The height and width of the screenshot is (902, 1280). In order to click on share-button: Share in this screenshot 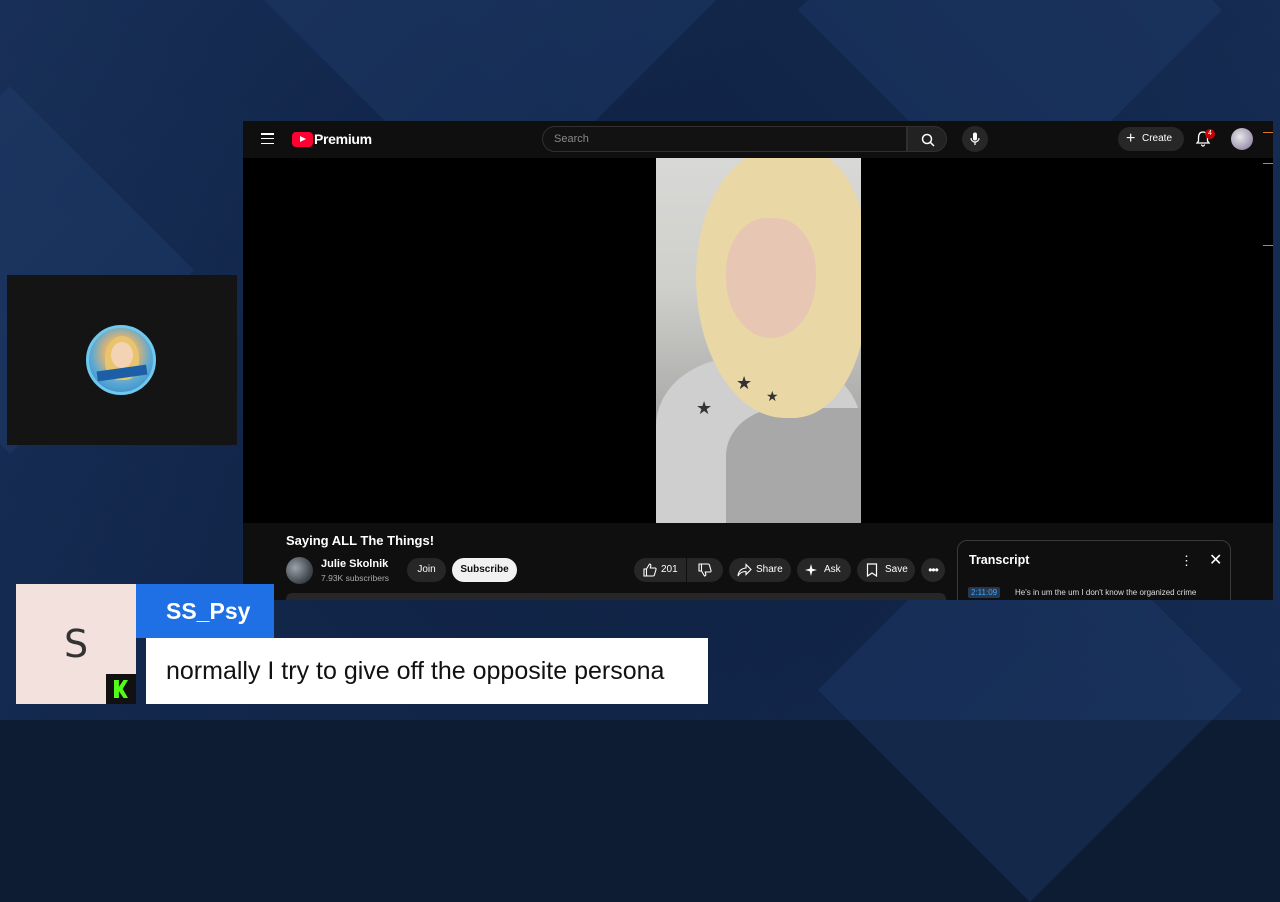, I will do `click(760, 570)`.